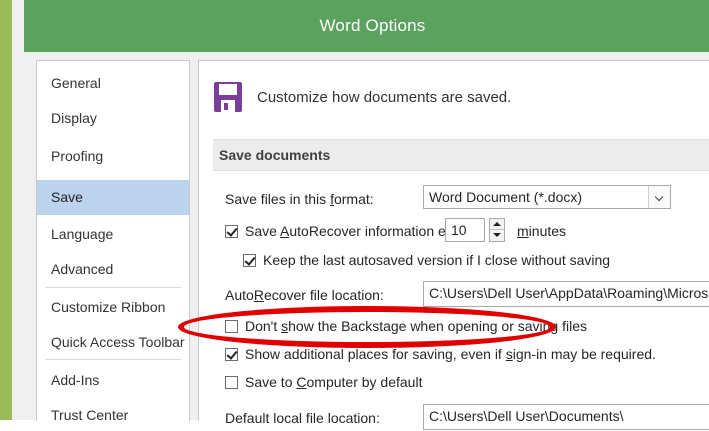 This screenshot has width=709, height=431. I want to click on nav-item-save: Save, so click(113, 197).